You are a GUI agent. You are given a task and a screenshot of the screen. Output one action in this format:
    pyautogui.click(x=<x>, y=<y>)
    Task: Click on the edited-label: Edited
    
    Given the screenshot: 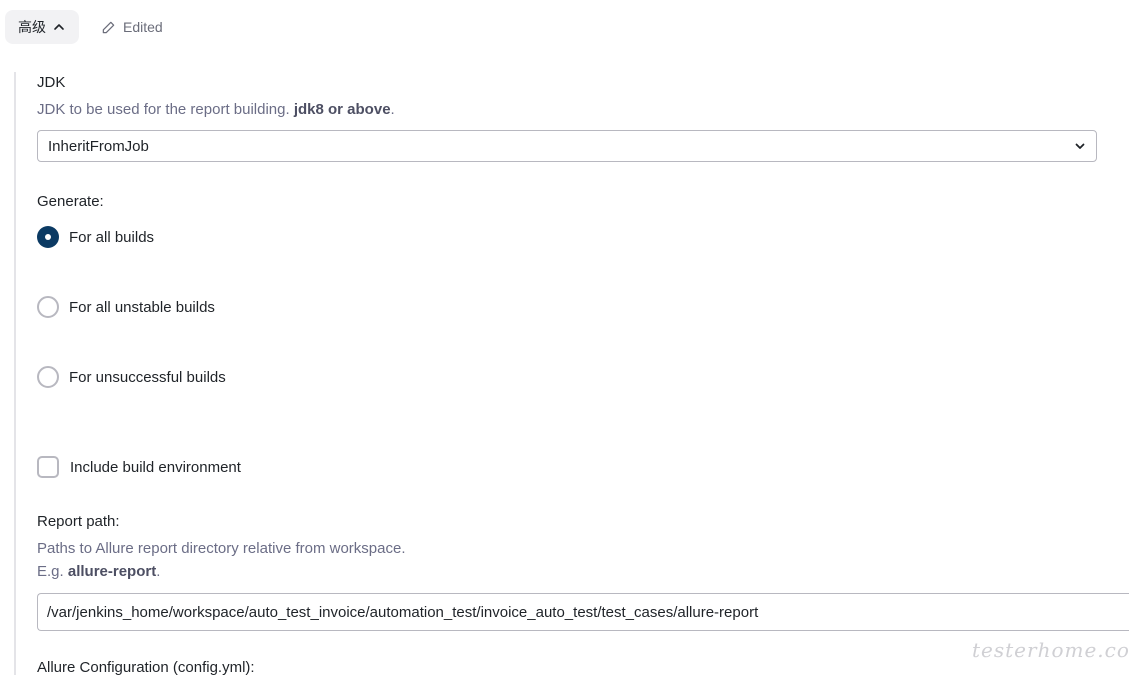 What is the action you would take?
    pyautogui.click(x=143, y=27)
    